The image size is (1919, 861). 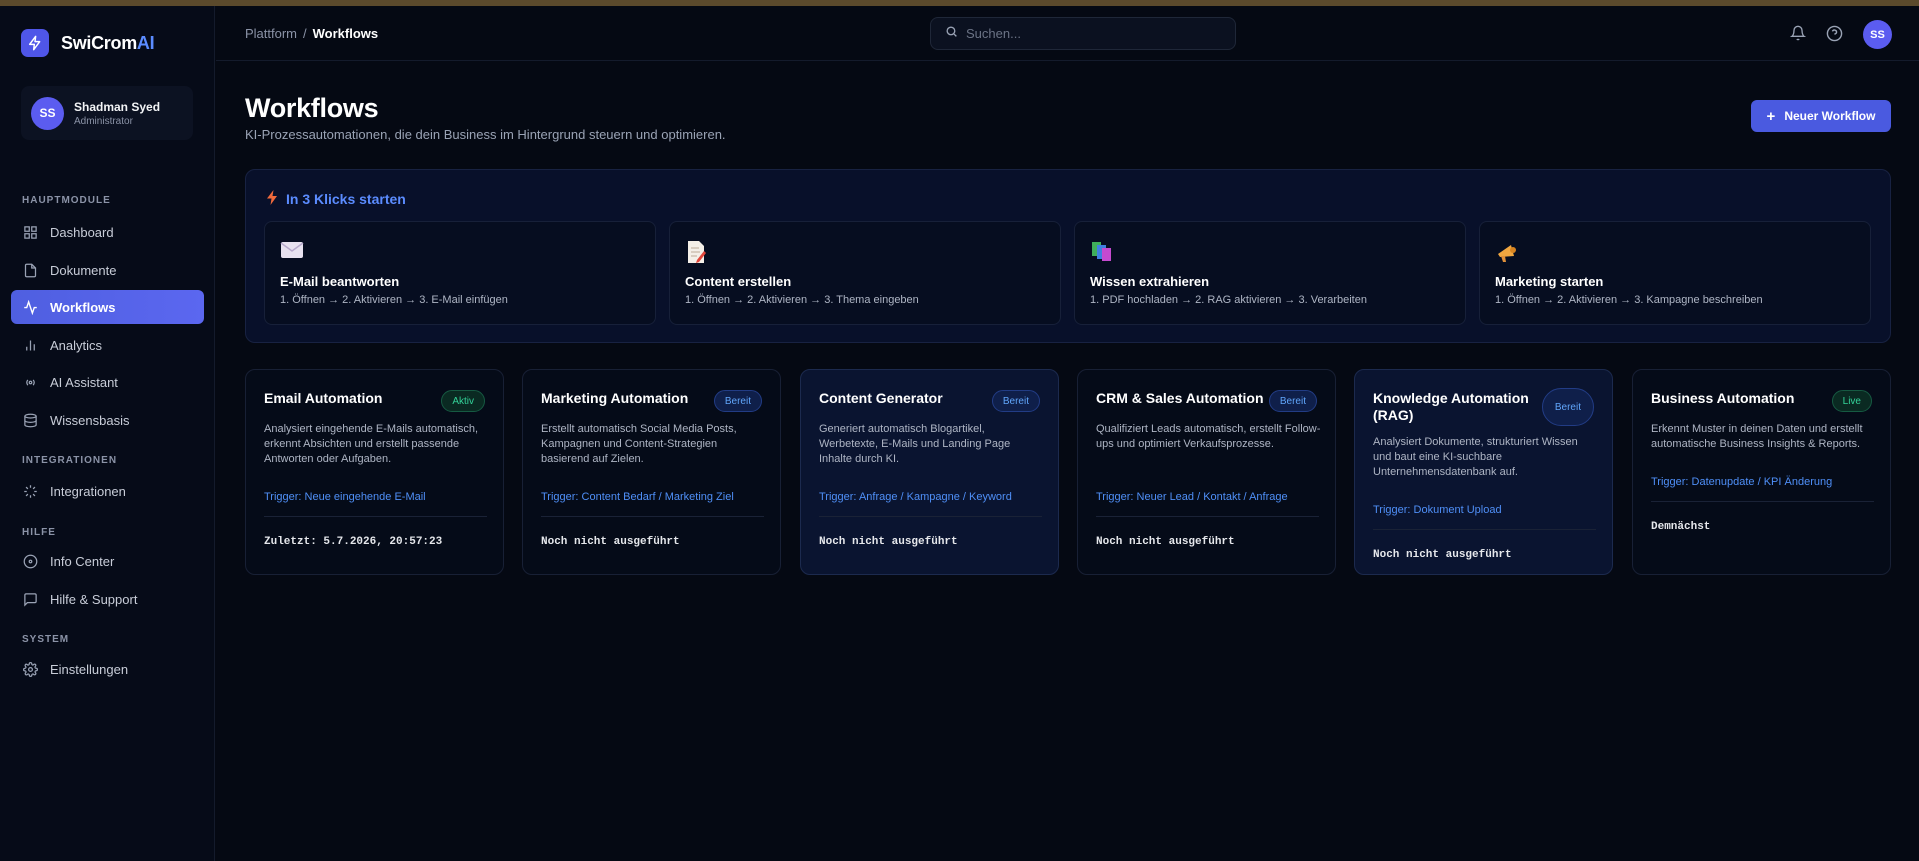 I want to click on avatar: SS, so click(x=47, y=113).